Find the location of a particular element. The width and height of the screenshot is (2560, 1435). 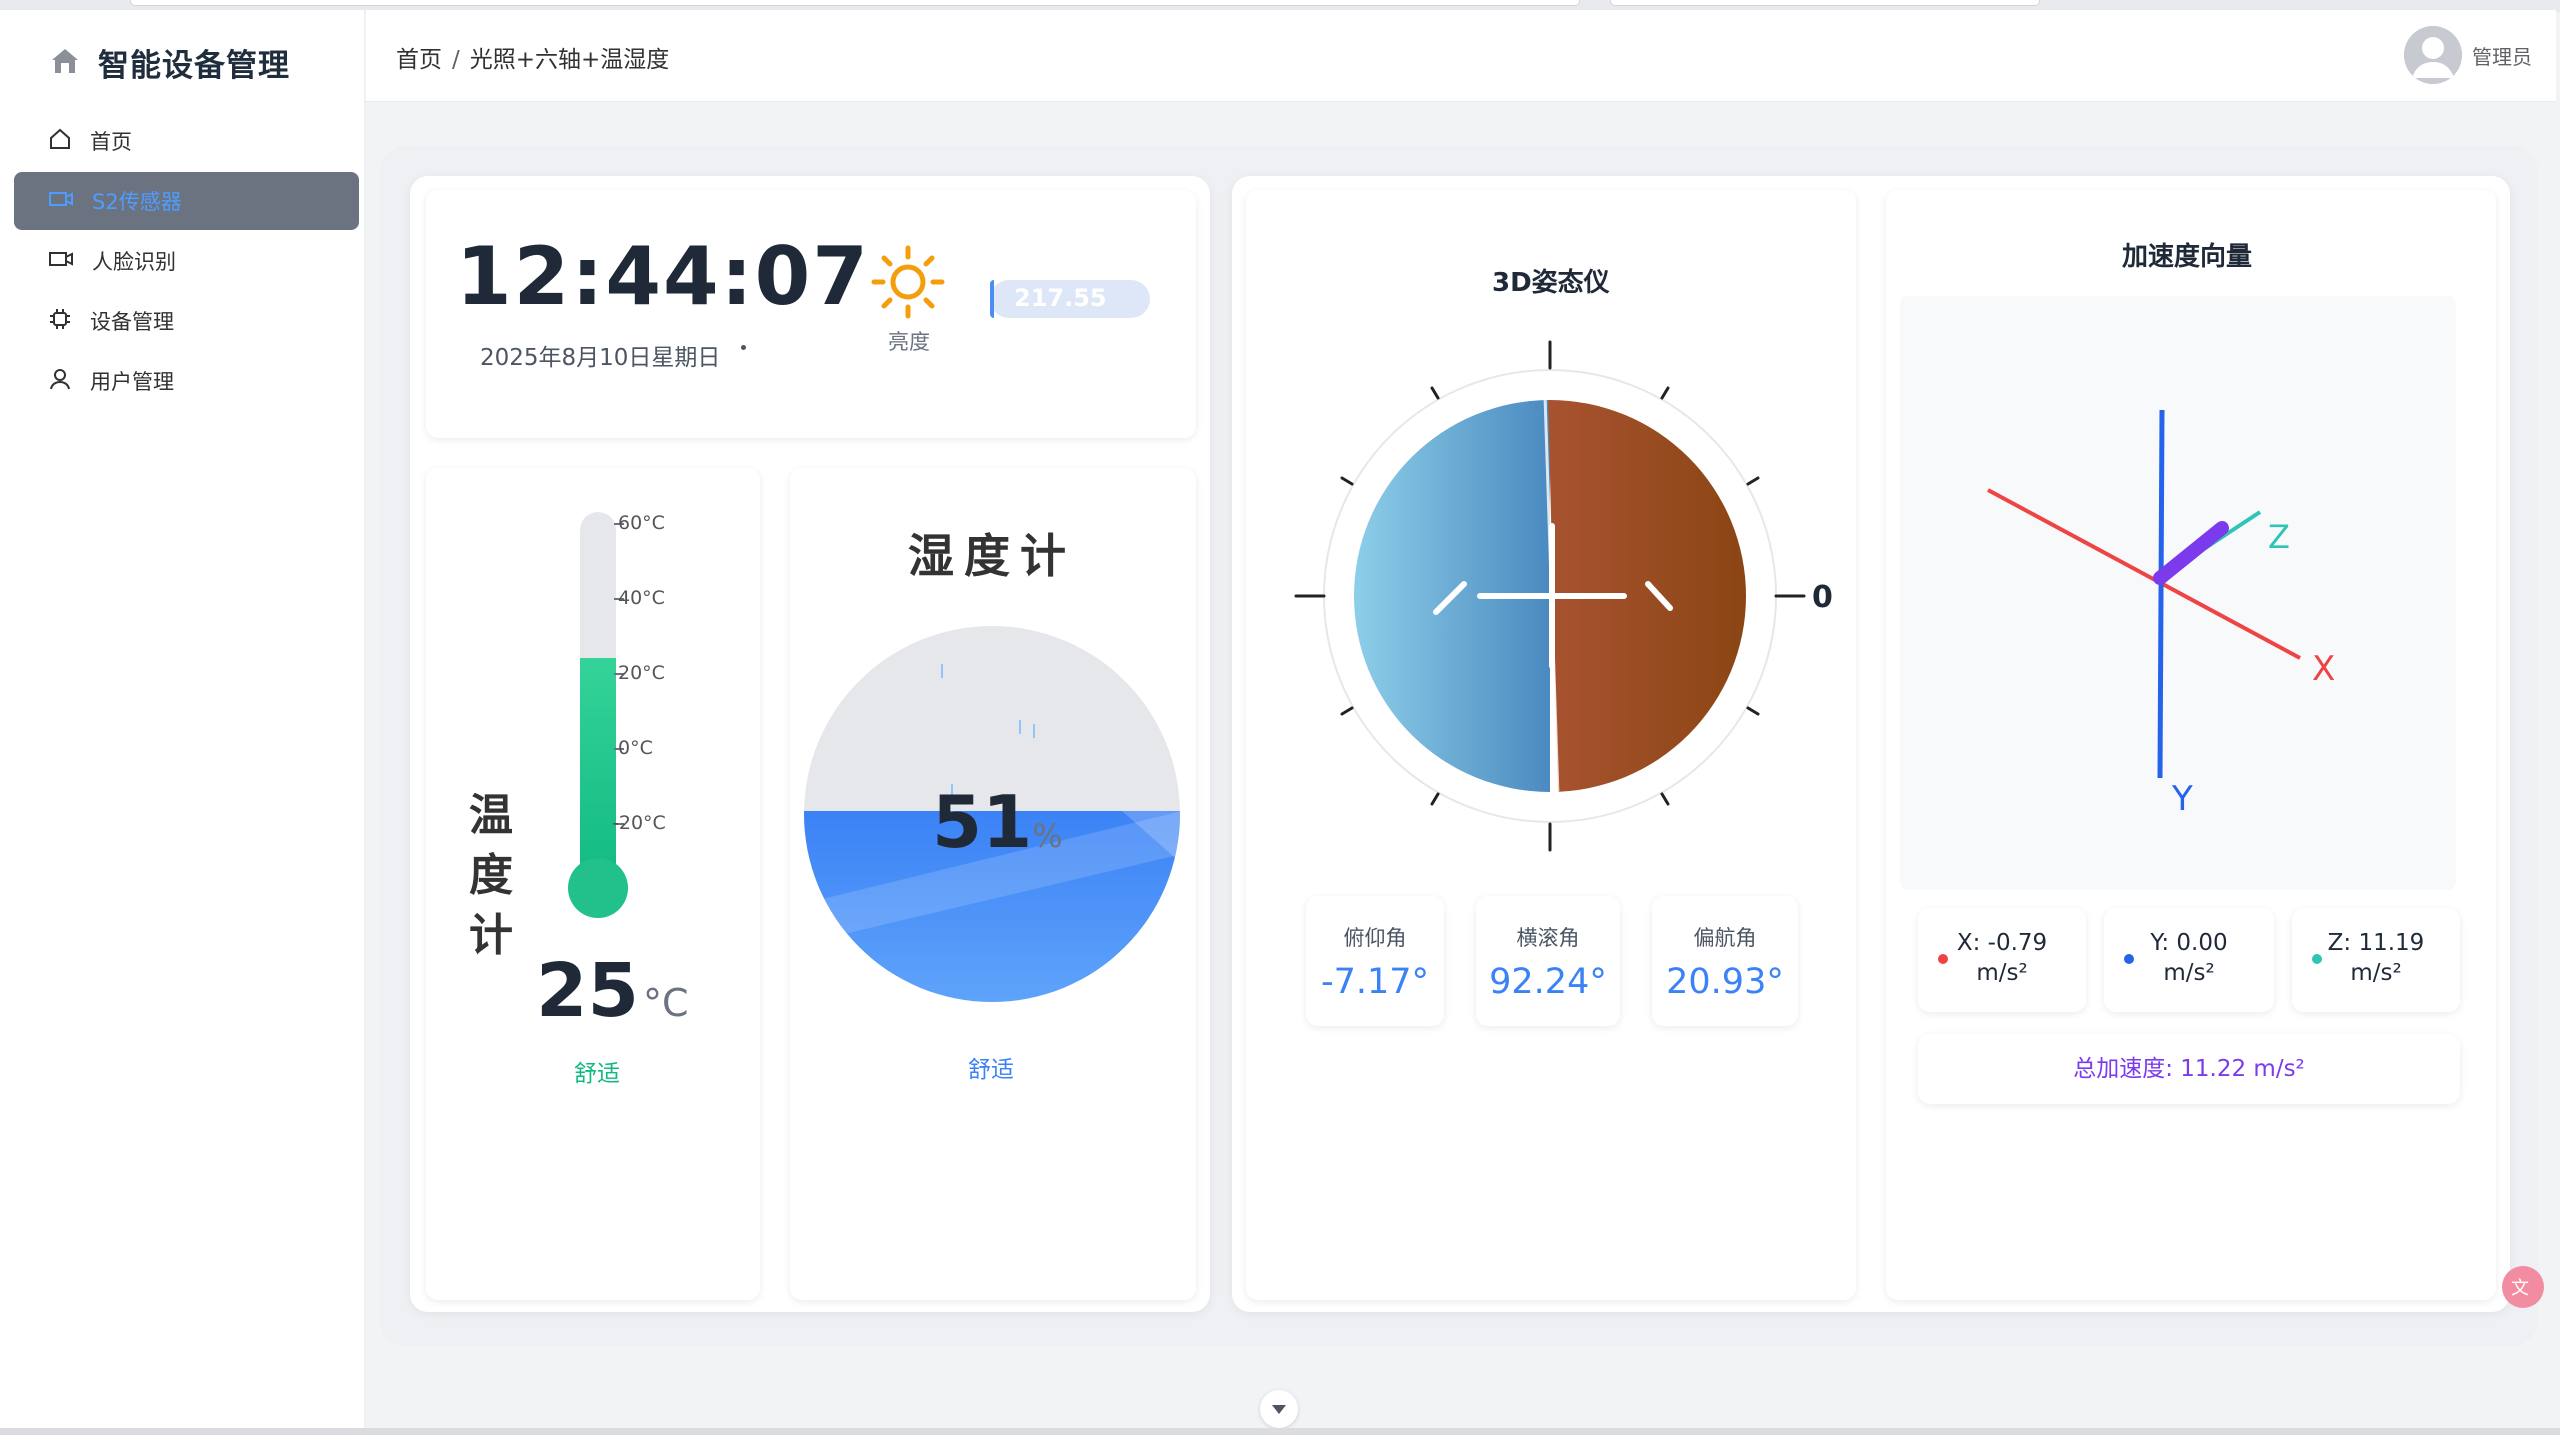

translate-icon: 文 is located at coordinates (2523, 1287).